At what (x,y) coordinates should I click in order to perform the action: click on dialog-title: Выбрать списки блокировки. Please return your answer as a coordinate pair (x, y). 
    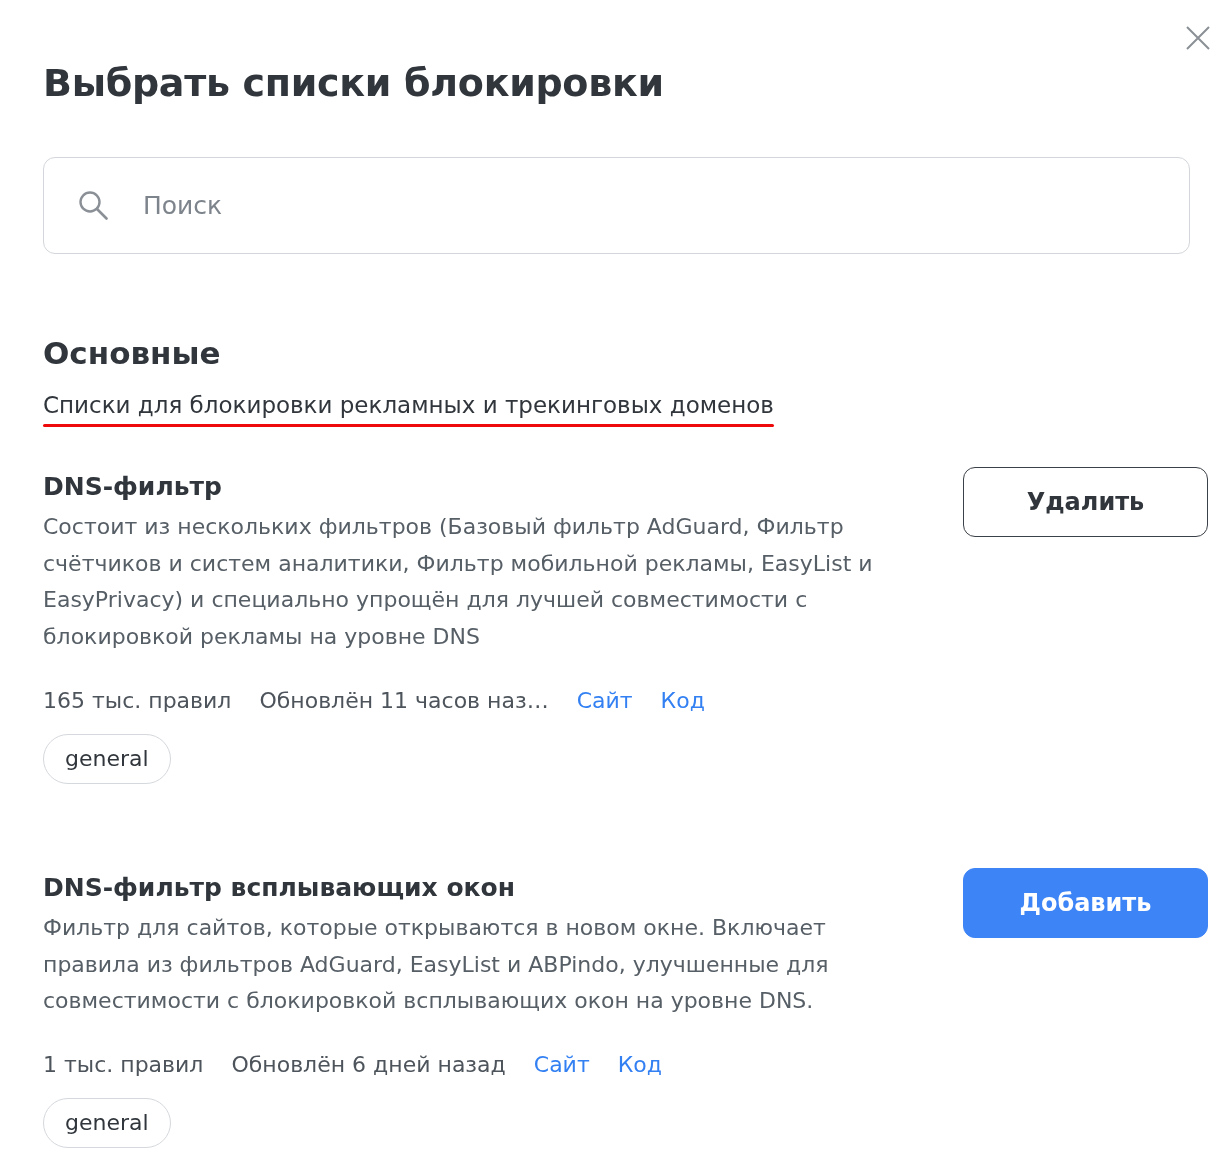
    Looking at the image, I should click on (353, 83).